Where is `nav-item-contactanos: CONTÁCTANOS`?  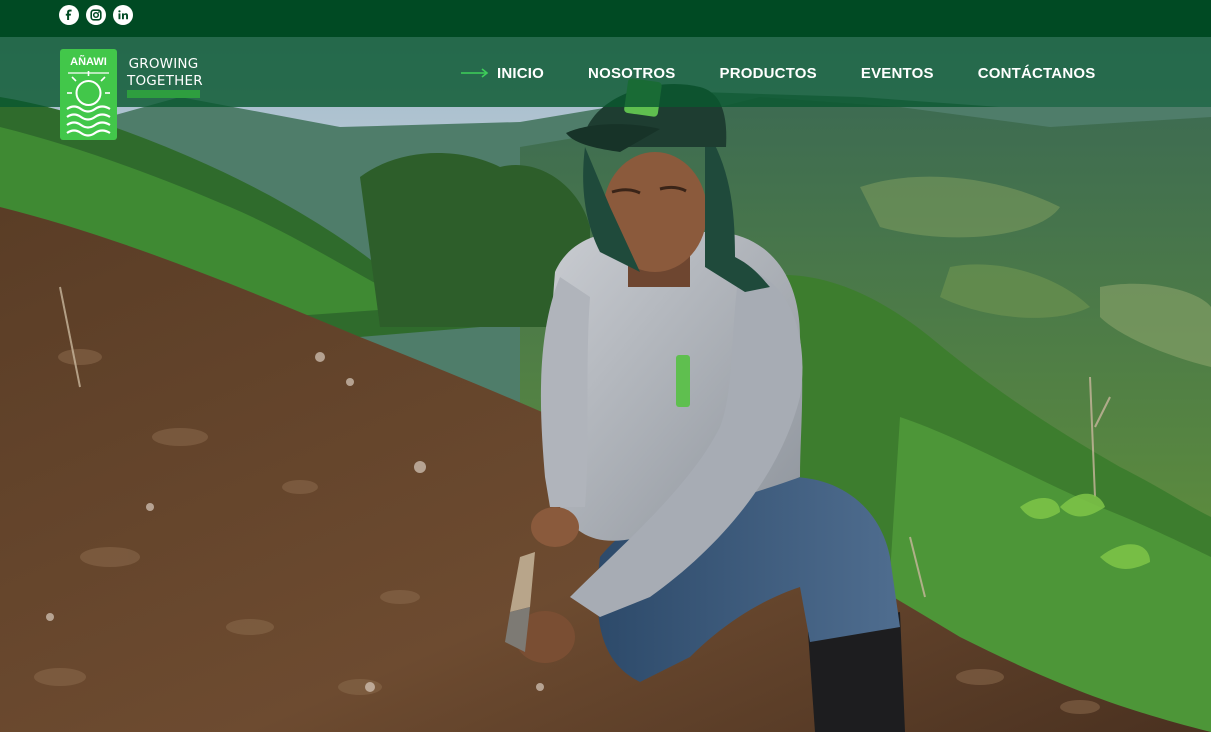 nav-item-contactanos: CONTÁCTANOS is located at coordinates (1037, 73).